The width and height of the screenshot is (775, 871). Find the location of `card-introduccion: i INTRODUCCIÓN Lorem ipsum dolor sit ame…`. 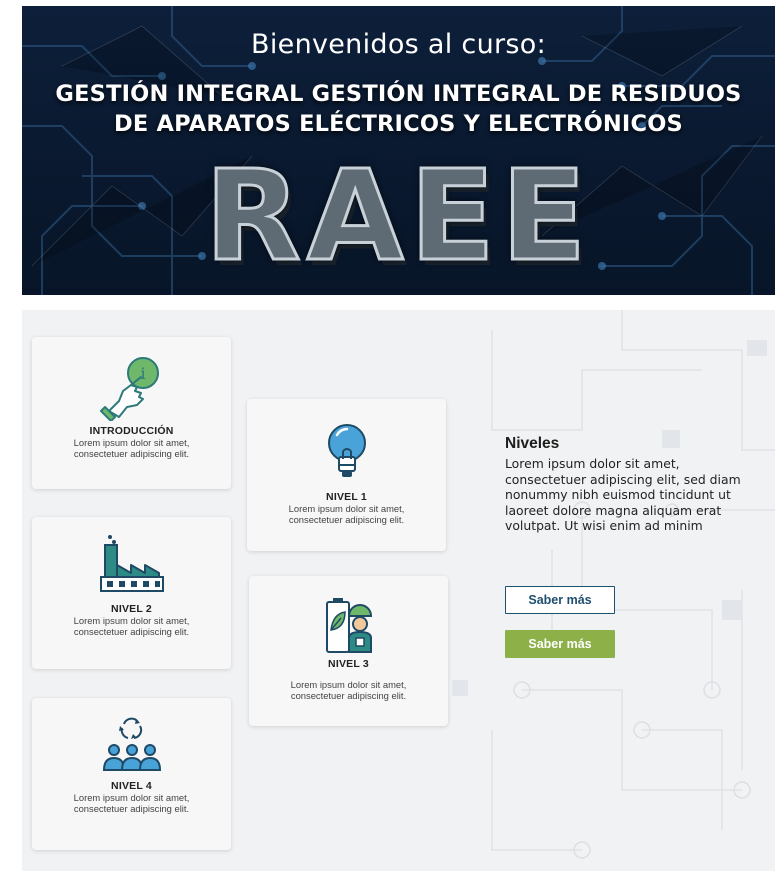

card-introduccion: i INTRODUCCIÓN Lorem ipsum dolor sit ame… is located at coordinates (131, 413).